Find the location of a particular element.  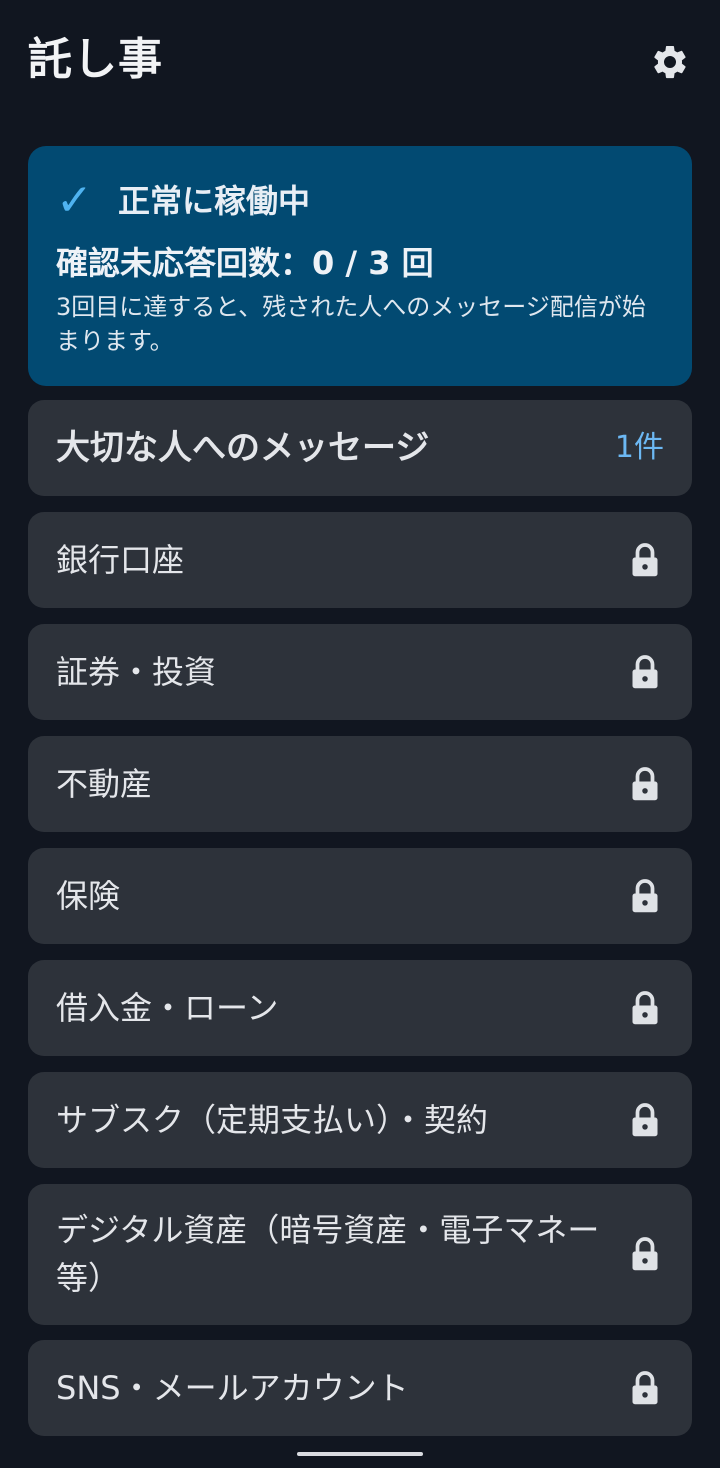

list-item-label: サブスク（定期支払い）・契約 is located at coordinates (272, 1120).